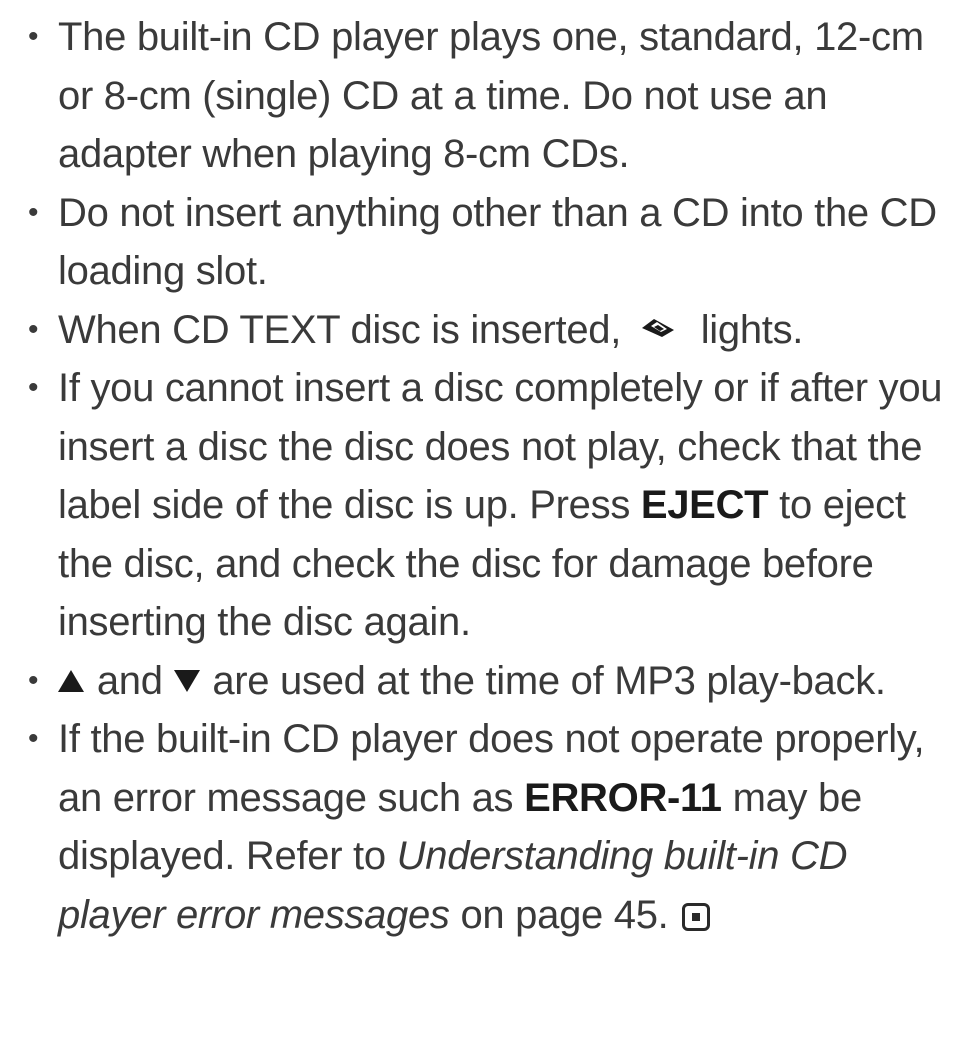  What do you see at coordinates (657, 327) in the screenshot?
I see `cd-text-indicator-icon` at bounding box center [657, 327].